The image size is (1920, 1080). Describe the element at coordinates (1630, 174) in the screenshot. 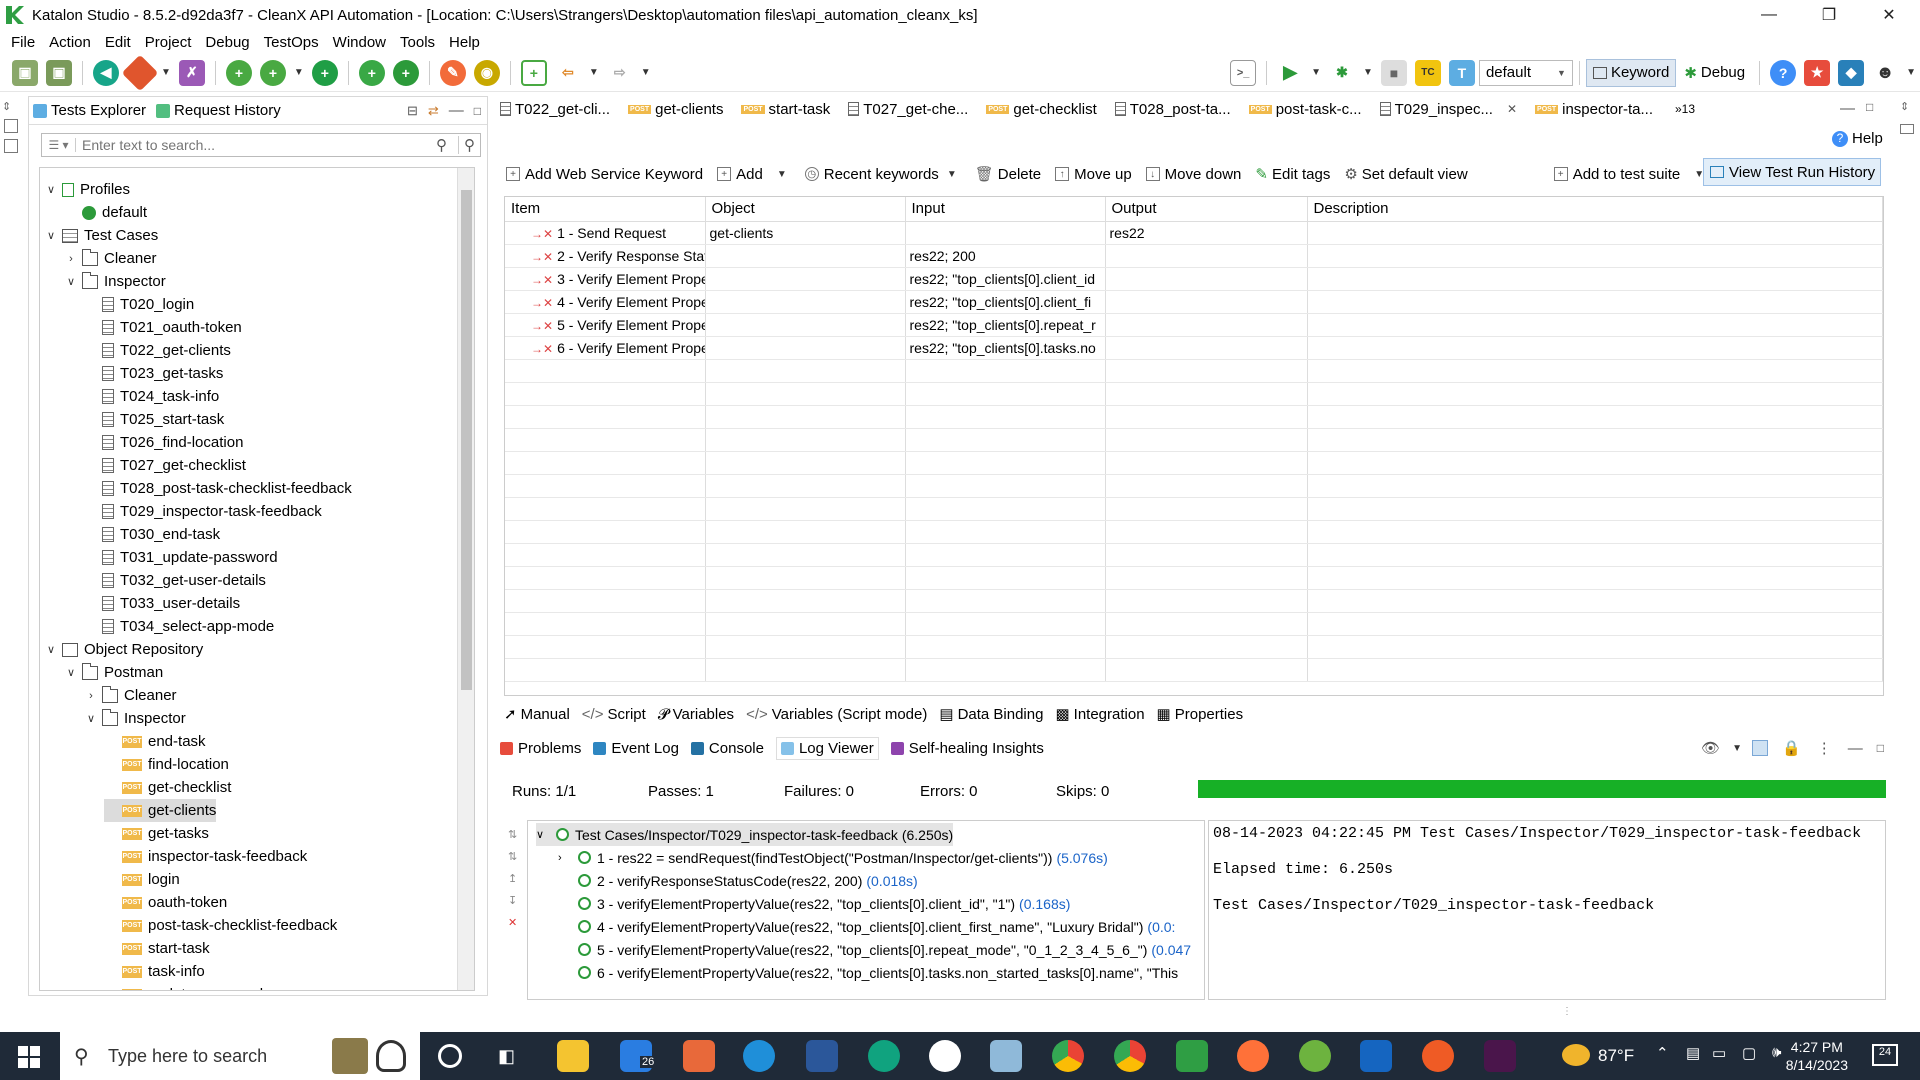

I see `add-to-test-suite-button: + Add to test suite ▼` at that location.